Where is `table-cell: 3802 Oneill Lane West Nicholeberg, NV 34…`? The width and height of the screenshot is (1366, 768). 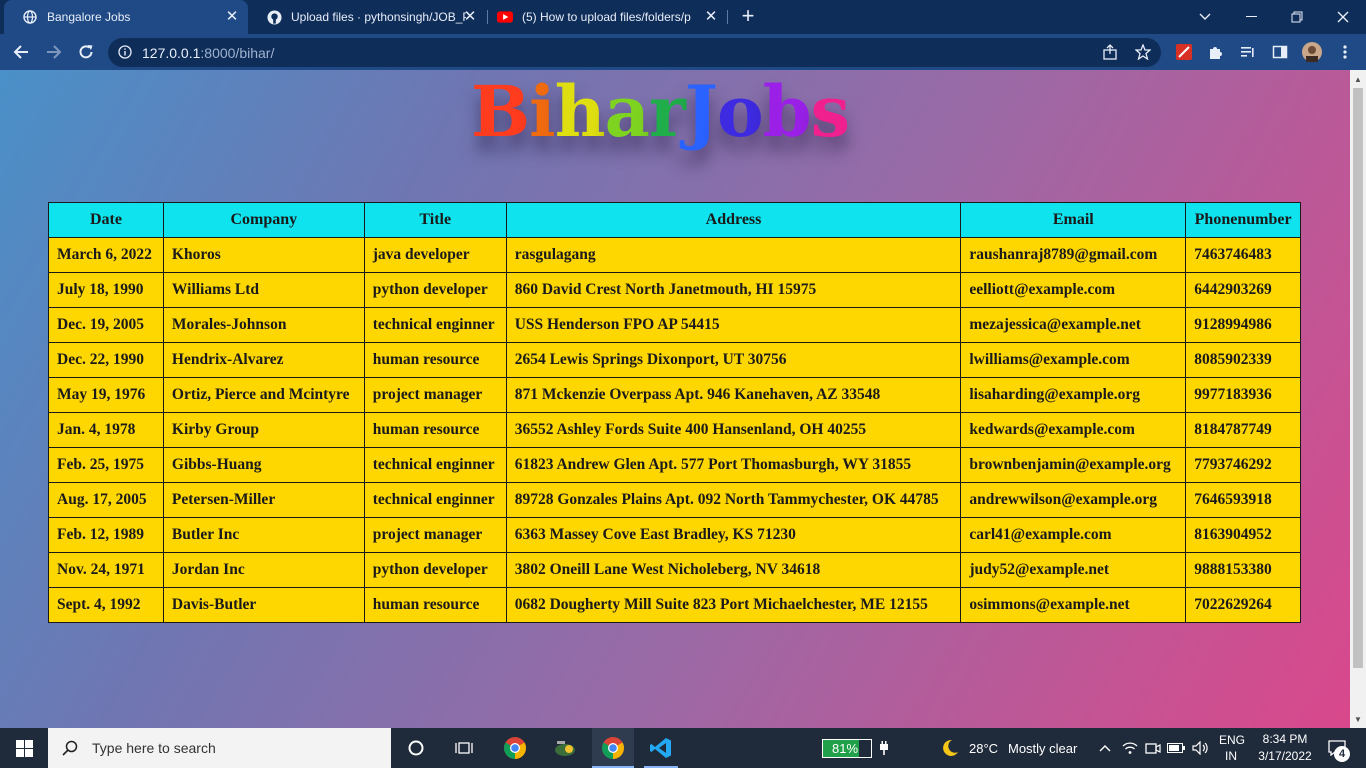
table-cell: 3802 Oneill Lane West Nicholeberg, NV 34… is located at coordinates (733, 570).